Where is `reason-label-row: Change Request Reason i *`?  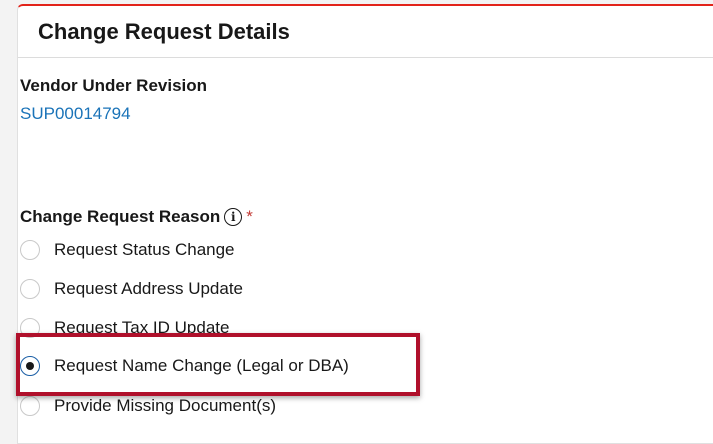 reason-label-row: Change Request Reason i * is located at coordinates (136, 217).